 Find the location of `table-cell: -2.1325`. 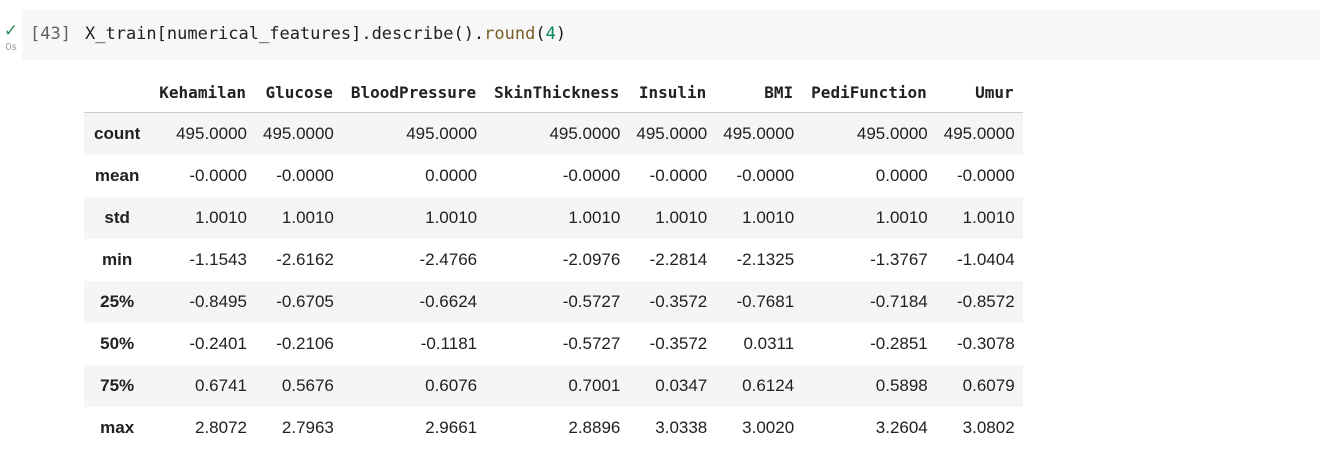

table-cell: -2.1325 is located at coordinates (765, 259).